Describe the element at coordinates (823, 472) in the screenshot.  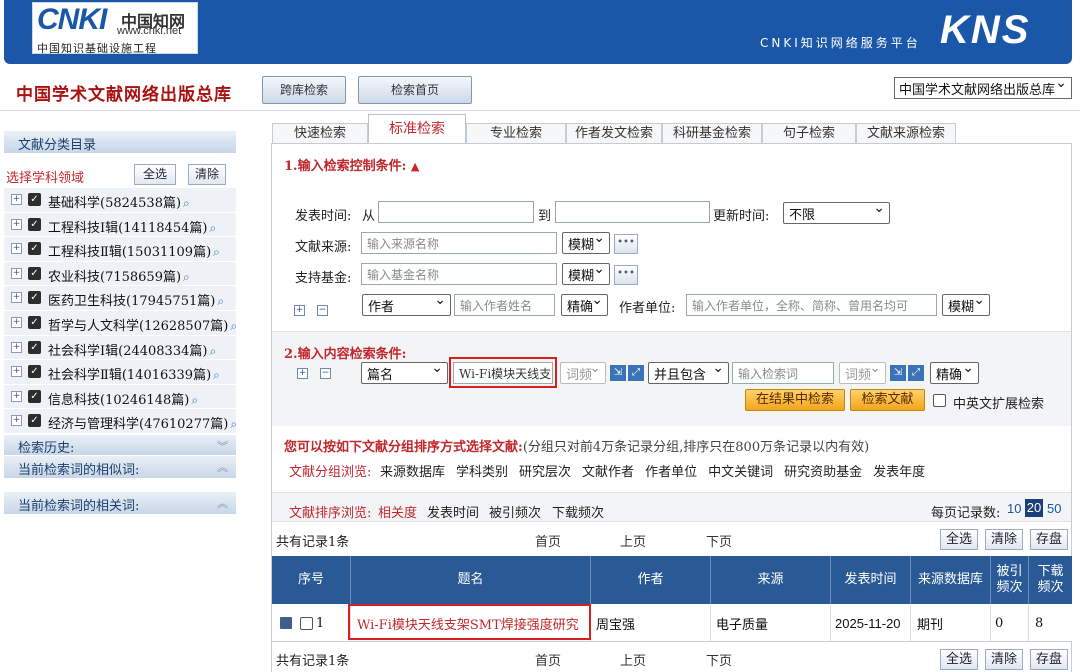
I see `group-link: 研究资助基金` at that location.